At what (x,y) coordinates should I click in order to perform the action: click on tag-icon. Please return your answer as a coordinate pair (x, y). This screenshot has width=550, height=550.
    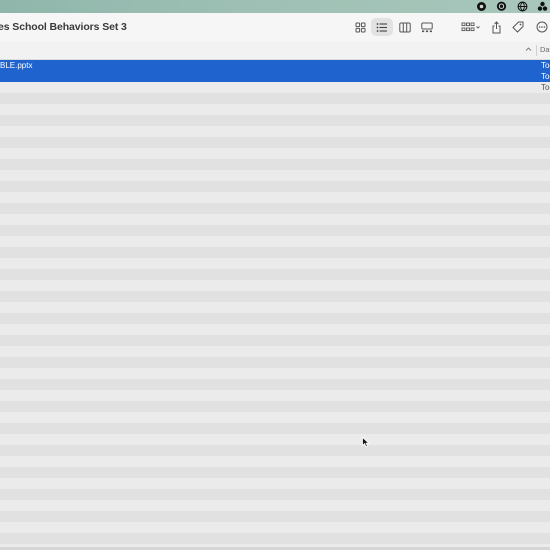
    Looking at the image, I should click on (518, 27).